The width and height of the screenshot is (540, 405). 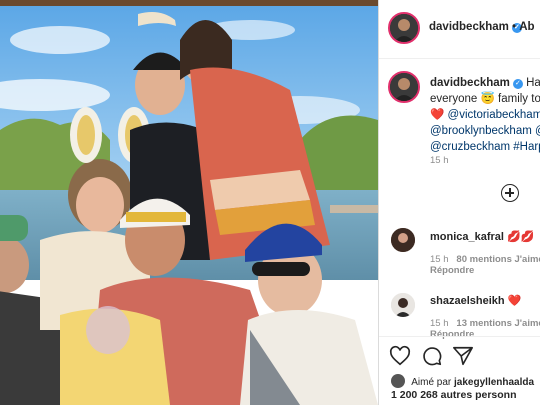 I want to click on comment-likes: 13 mentions J'aime, so click(x=498, y=323).